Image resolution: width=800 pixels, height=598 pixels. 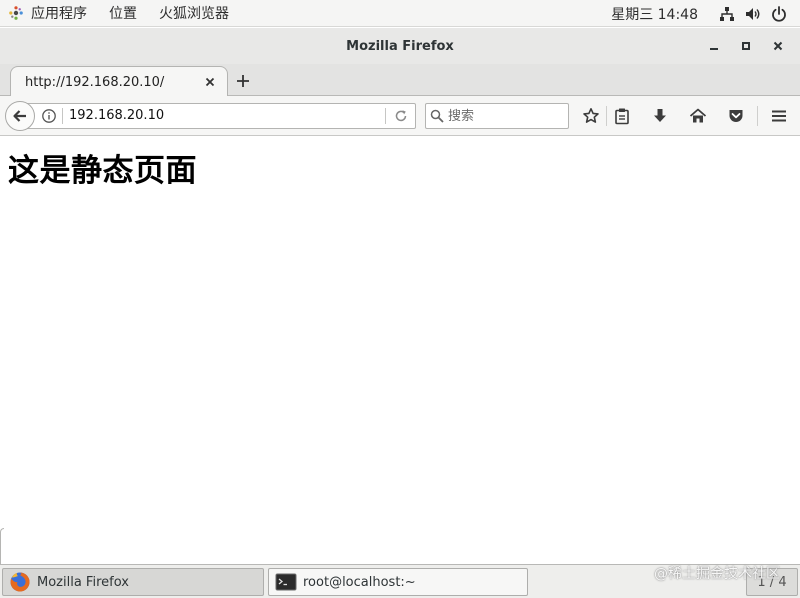 I want to click on download-icon, so click(x=660, y=115).